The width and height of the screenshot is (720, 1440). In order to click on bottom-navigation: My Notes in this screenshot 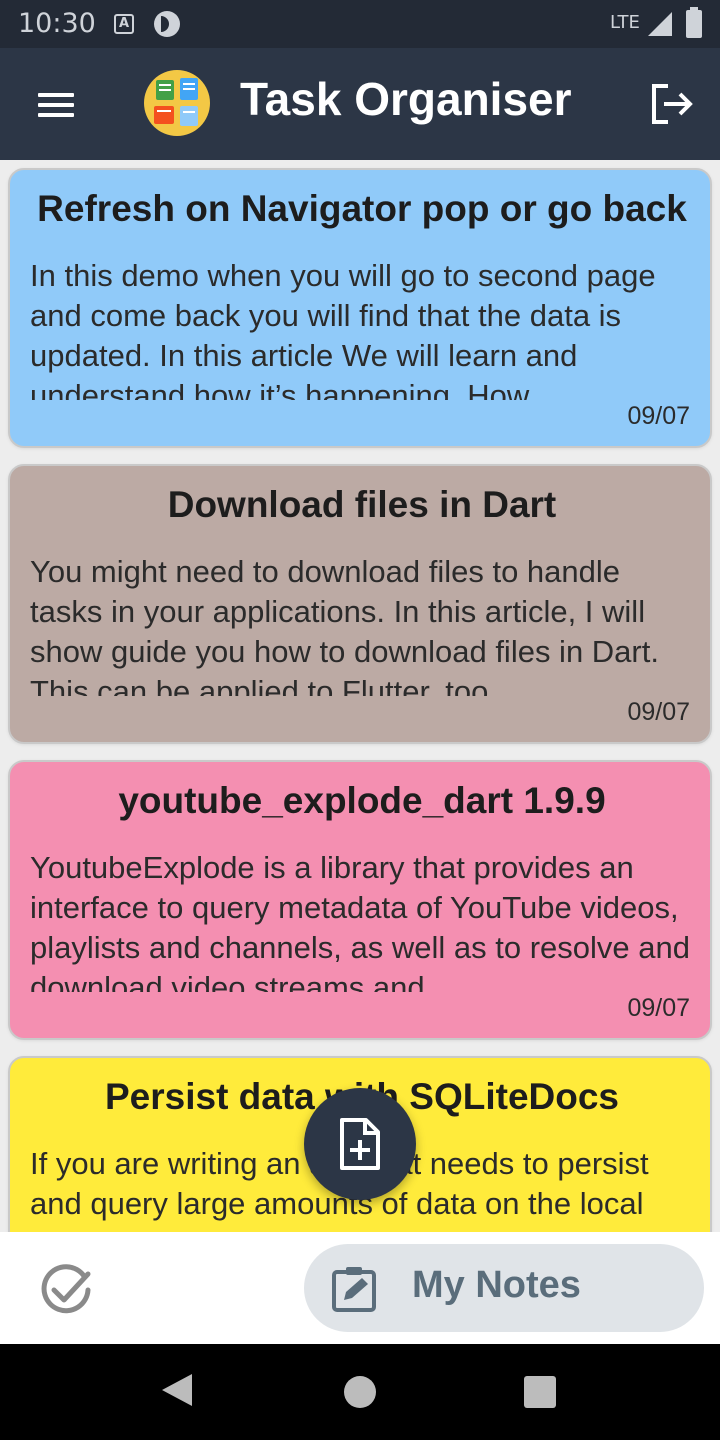, I will do `click(360, 1288)`.